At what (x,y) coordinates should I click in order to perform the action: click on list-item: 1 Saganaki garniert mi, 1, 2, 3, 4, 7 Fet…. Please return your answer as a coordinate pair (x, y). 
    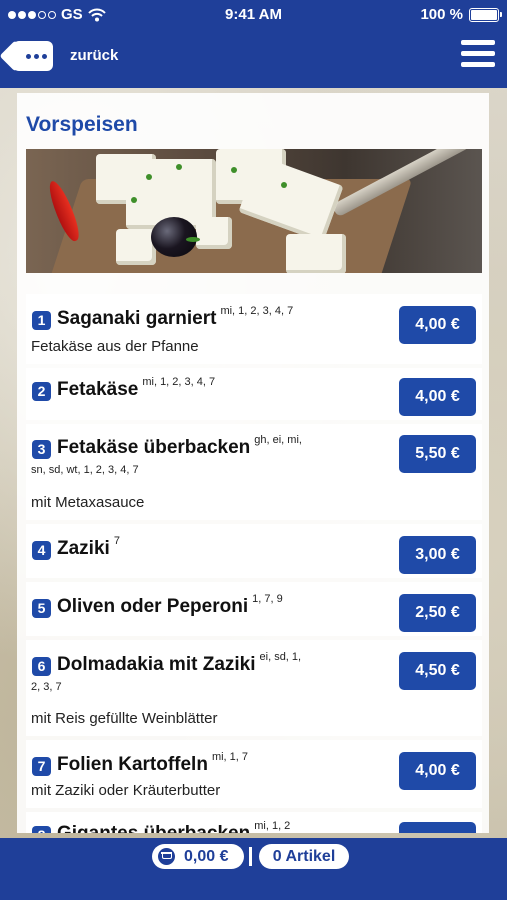
    Looking at the image, I should click on (254, 329).